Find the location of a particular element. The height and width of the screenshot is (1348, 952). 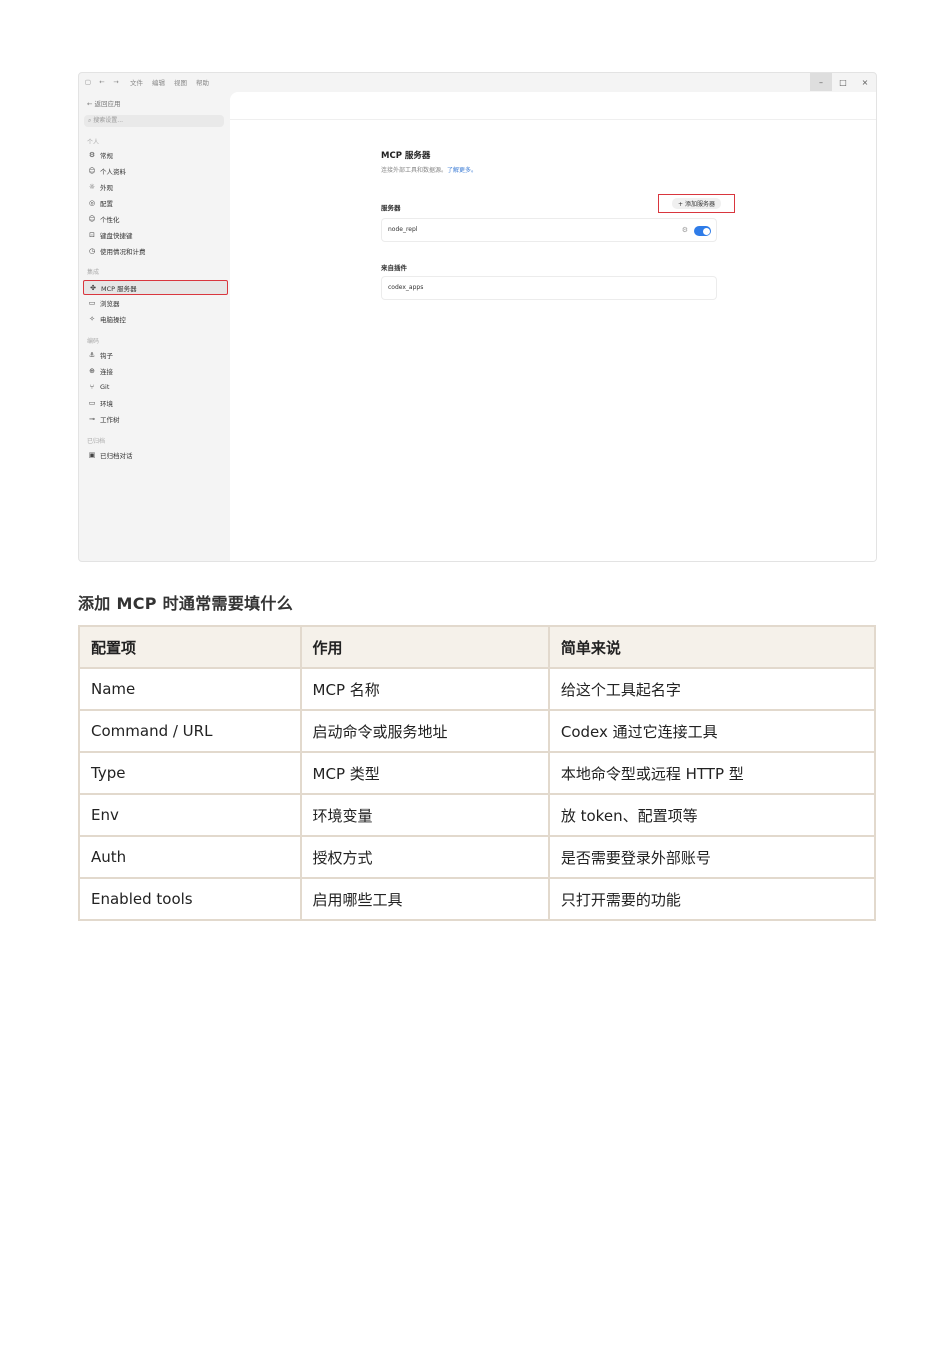

window-controls: – □ × is located at coordinates (843, 82).